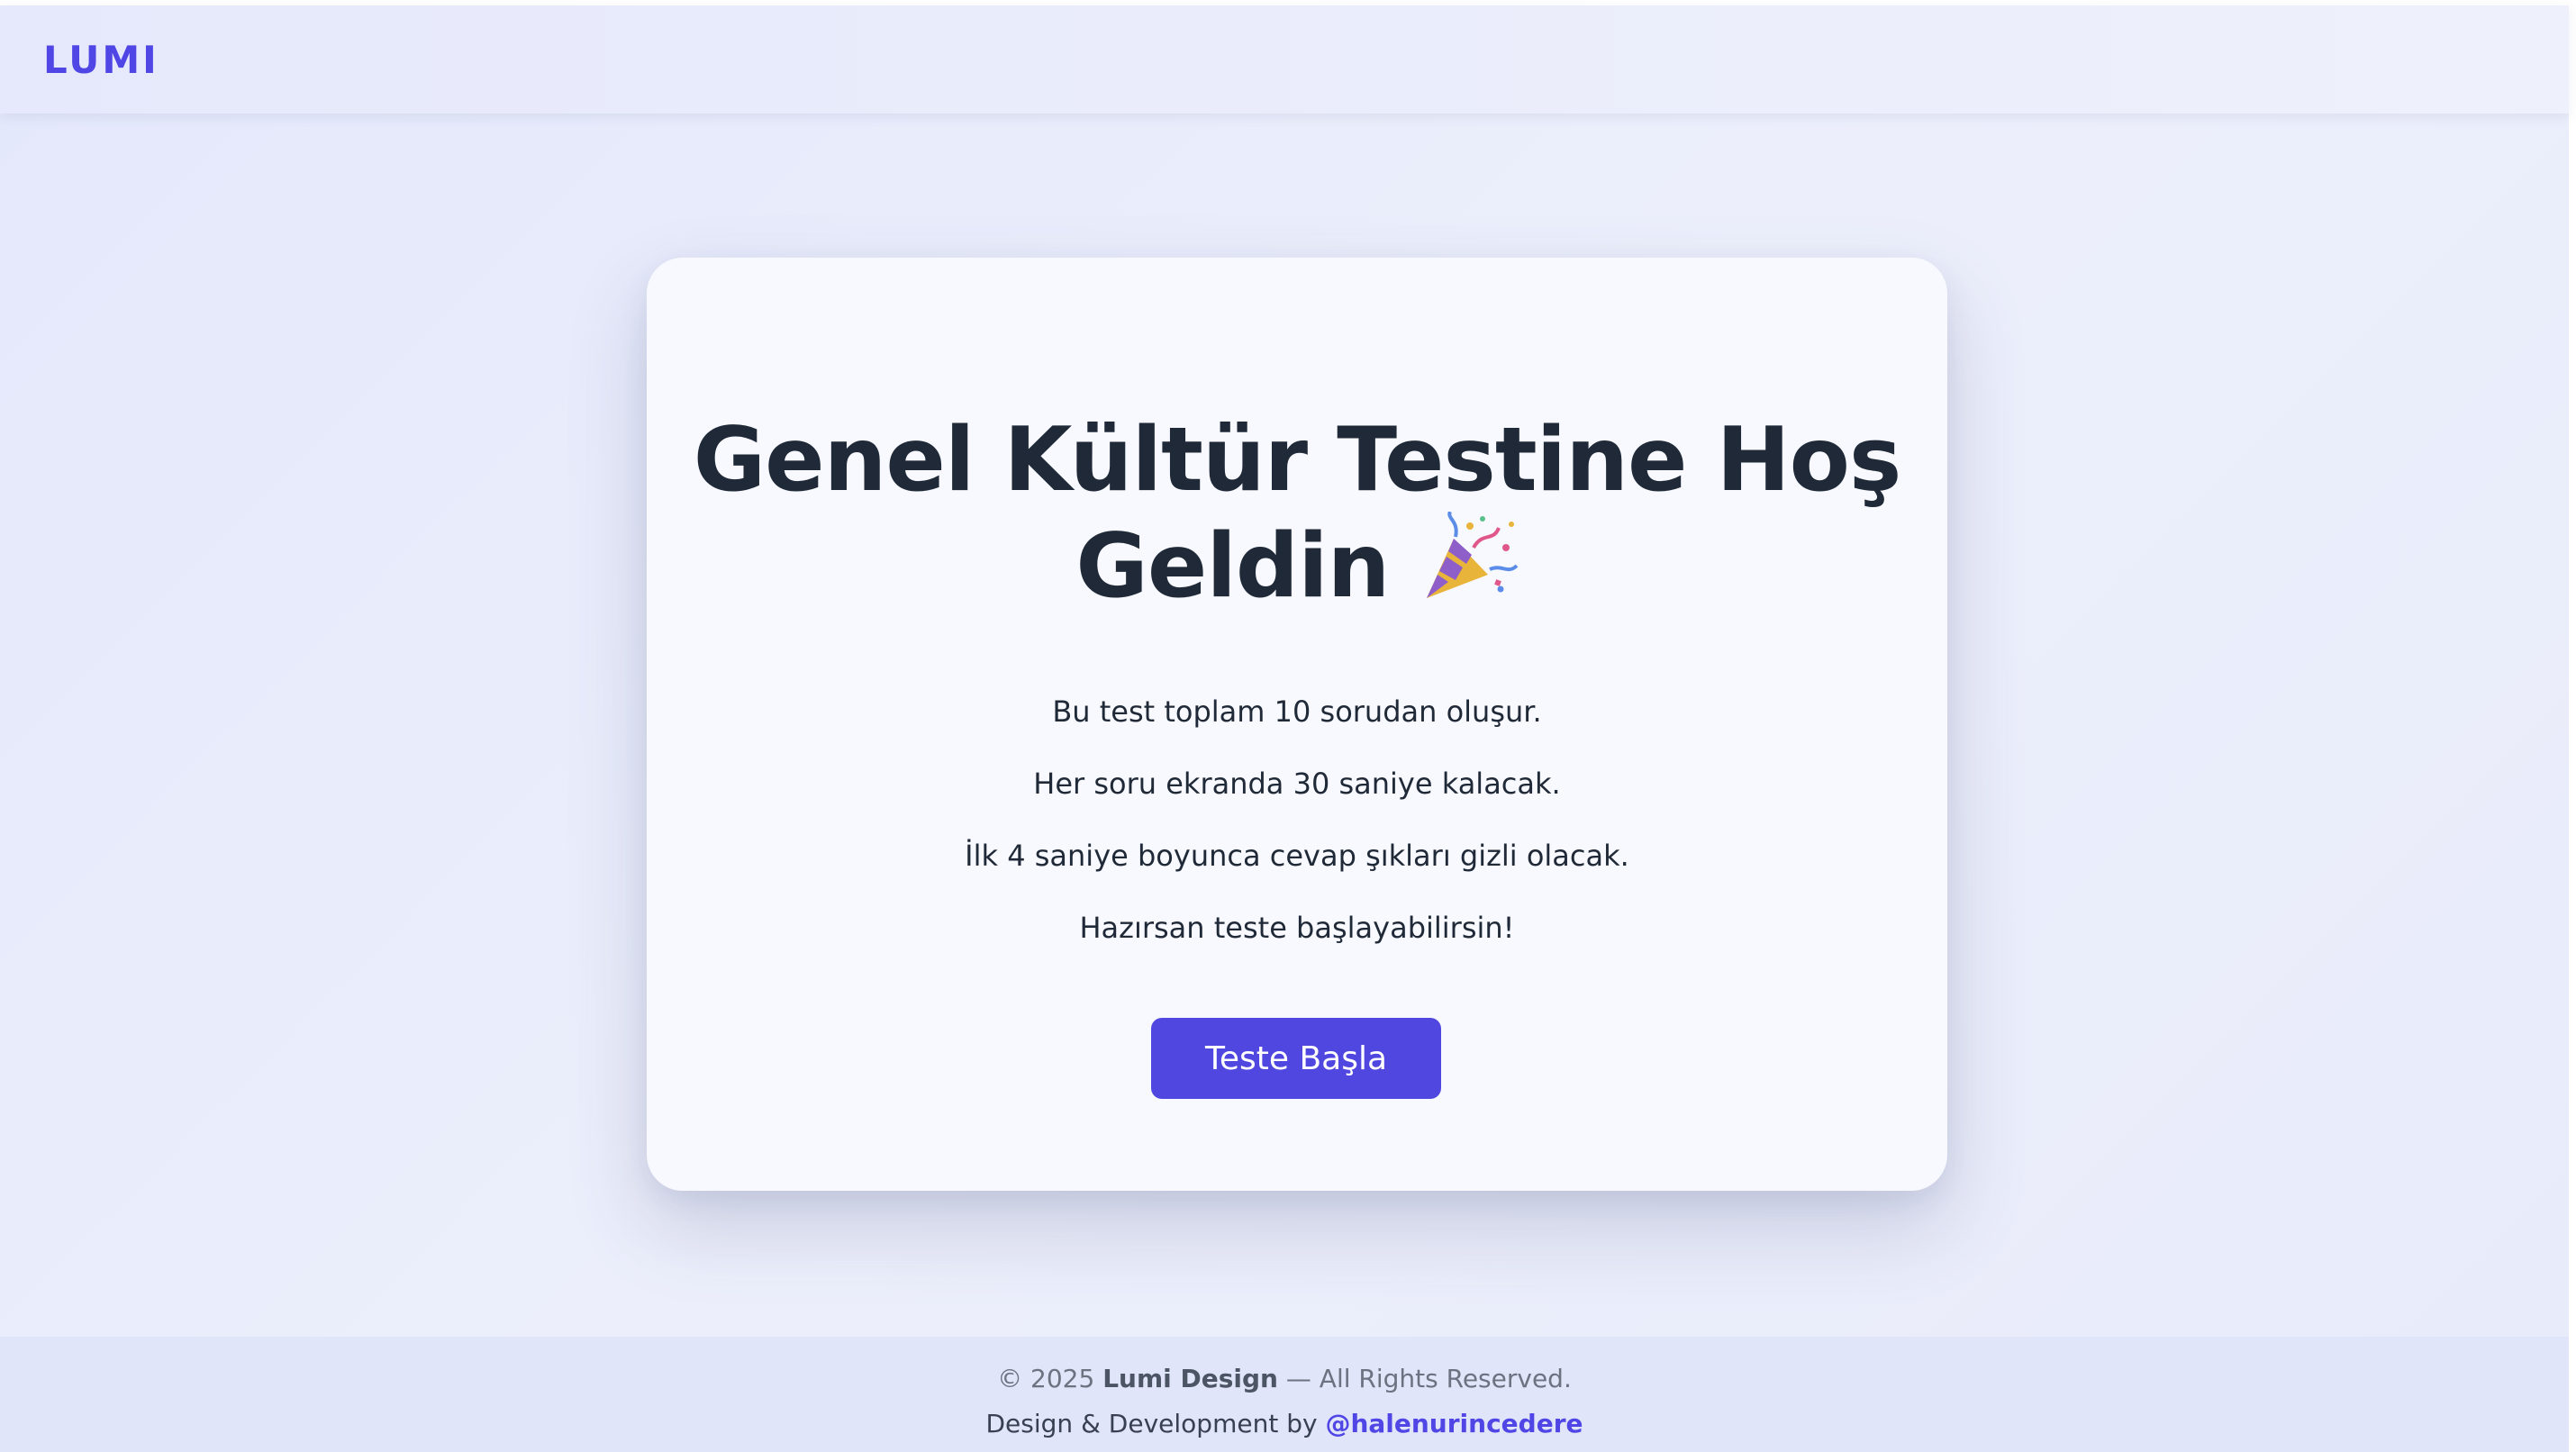  Describe the element at coordinates (1297, 928) in the screenshot. I see `info-line-ready: Hazırsan teste başlayabilirsin!` at that location.